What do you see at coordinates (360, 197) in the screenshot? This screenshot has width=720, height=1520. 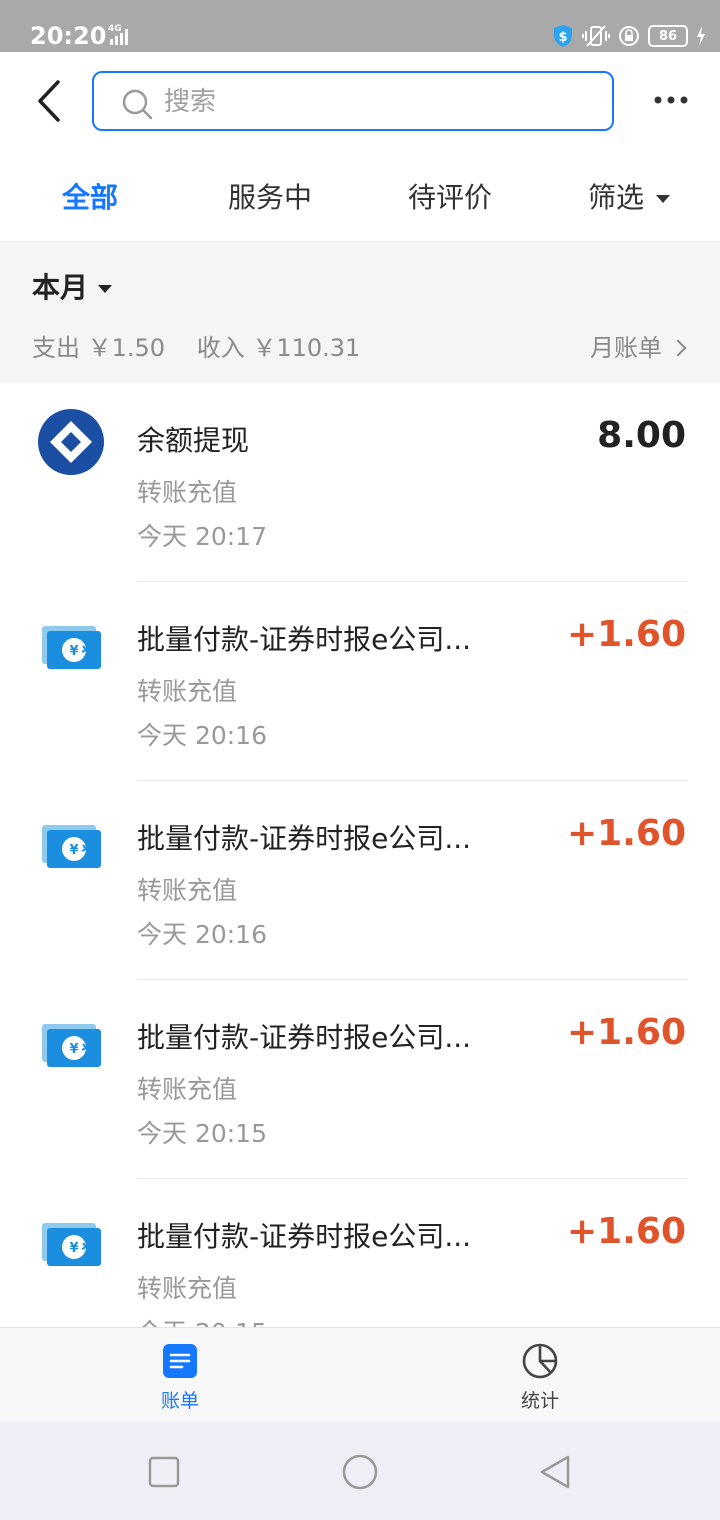 I see `filter-tabs: 全部 服务中 待评价 筛选` at bounding box center [360, 197].